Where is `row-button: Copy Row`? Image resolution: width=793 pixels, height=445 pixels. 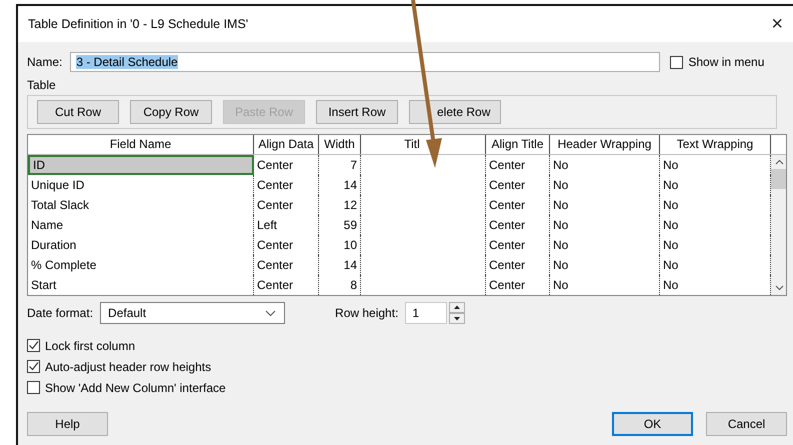 row-button: Copy Row is located at coordinates (171, 112).